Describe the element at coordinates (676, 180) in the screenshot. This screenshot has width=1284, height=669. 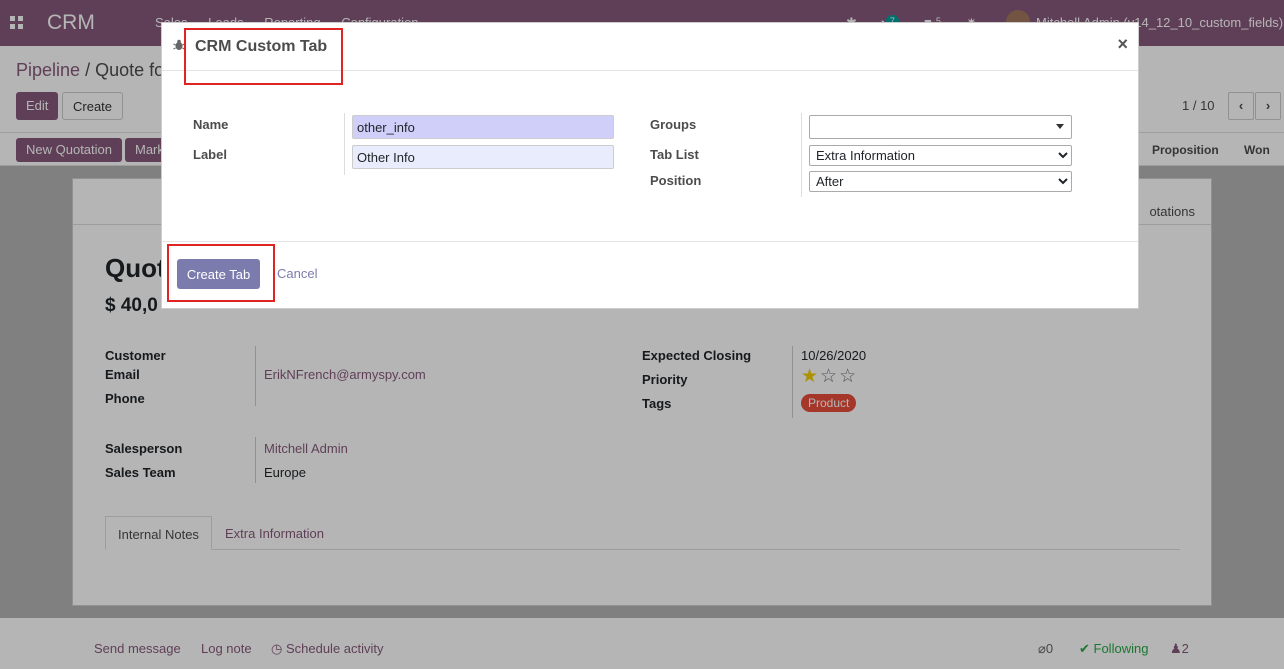
I see `position-label: Position` at that location.